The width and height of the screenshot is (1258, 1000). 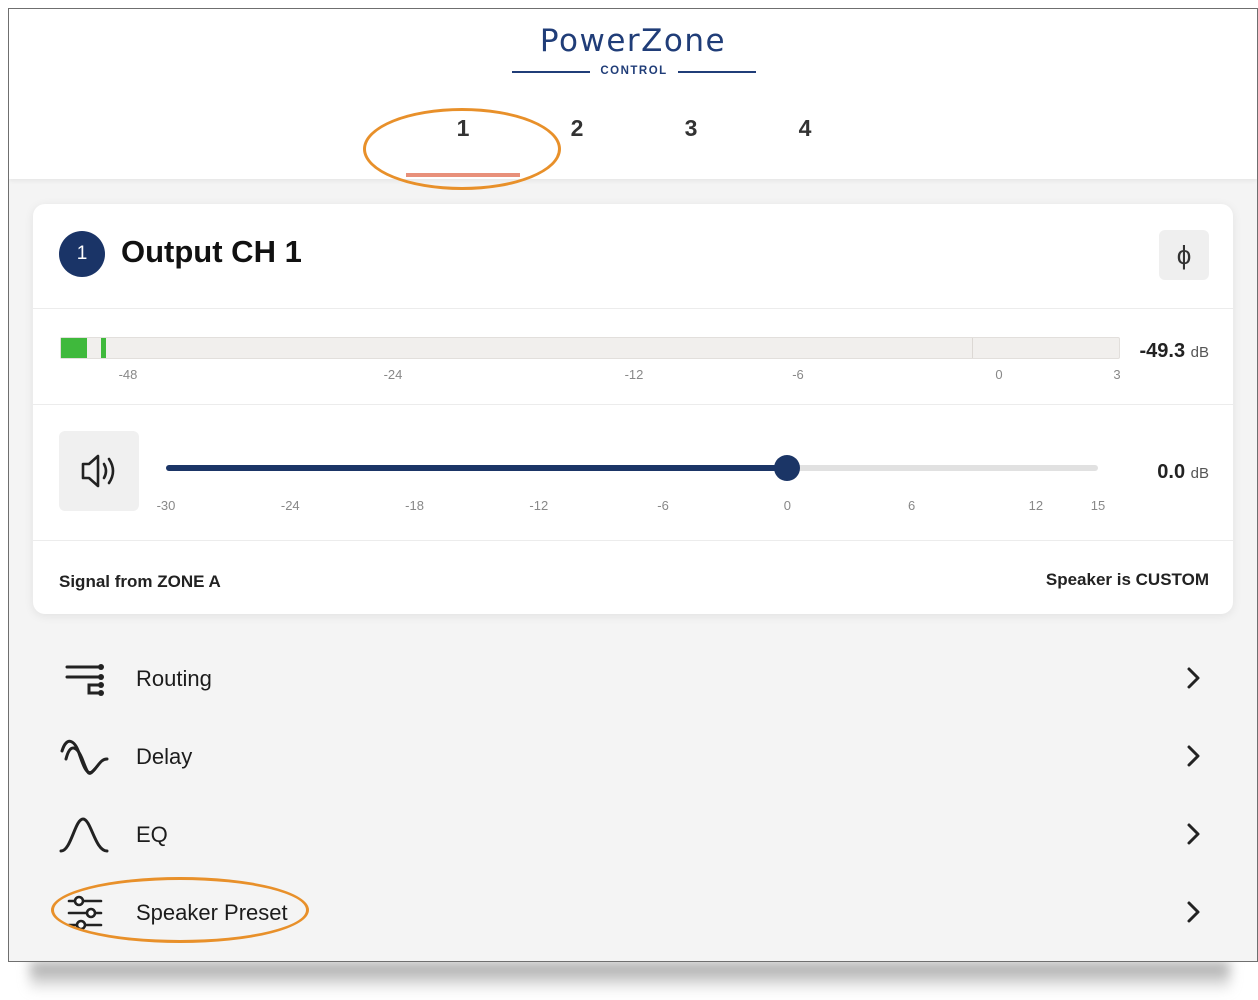 What do you see at coordinates (634, 374) in the screenshot?
I see `meter-scale-label: -12` at bounding box center [634, 374].